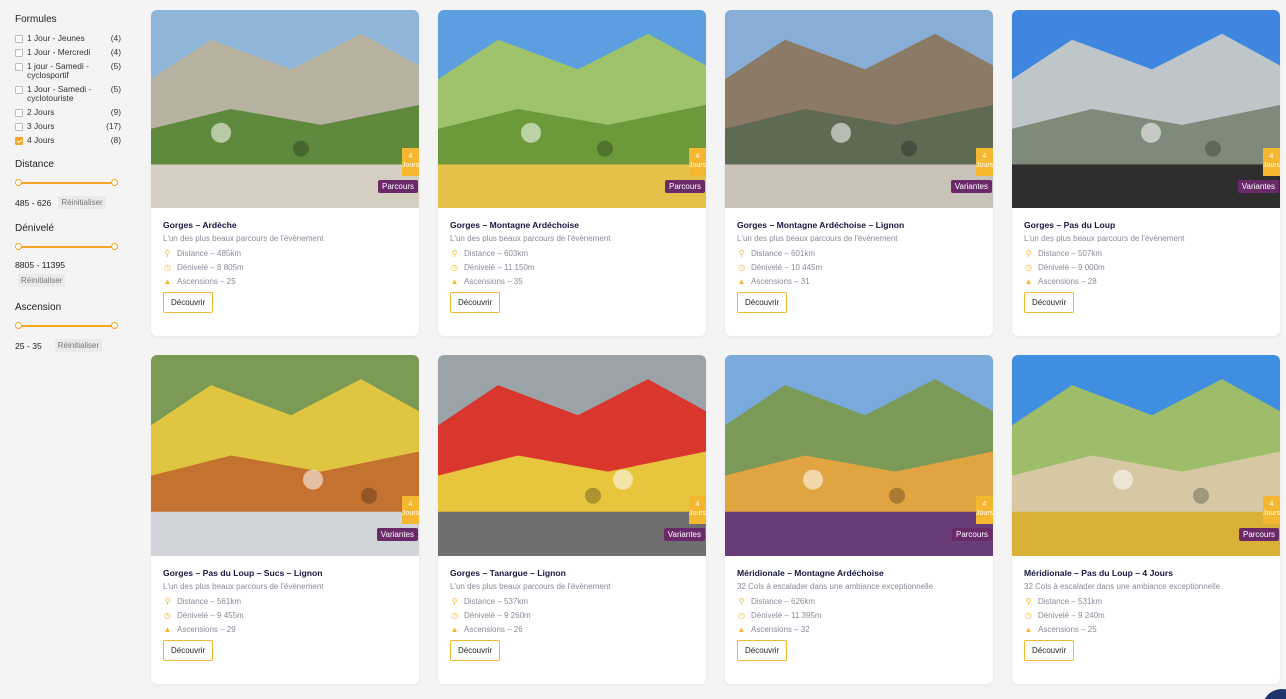 Image resolution: width=1286 pixels, height=699 pixels. What do you see at coordinates (68, 38) in the screenshot?
I see `formule-option: 1 Jour - Jeunes (4)` at bounding box center [68, 38].